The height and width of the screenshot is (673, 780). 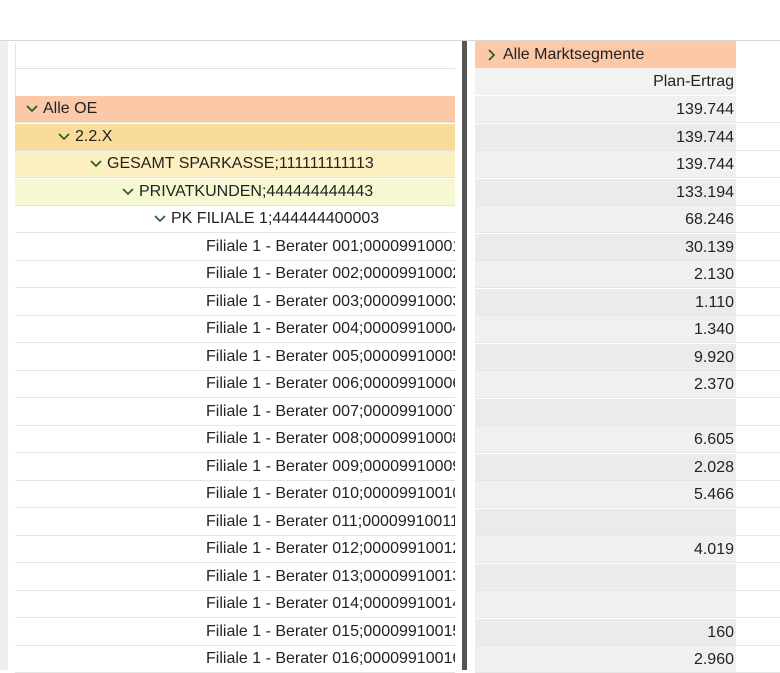 I want to click on tree-row-leaf: Filiale 1 - Berater 016;00009910016, so click(x=235, y=659).